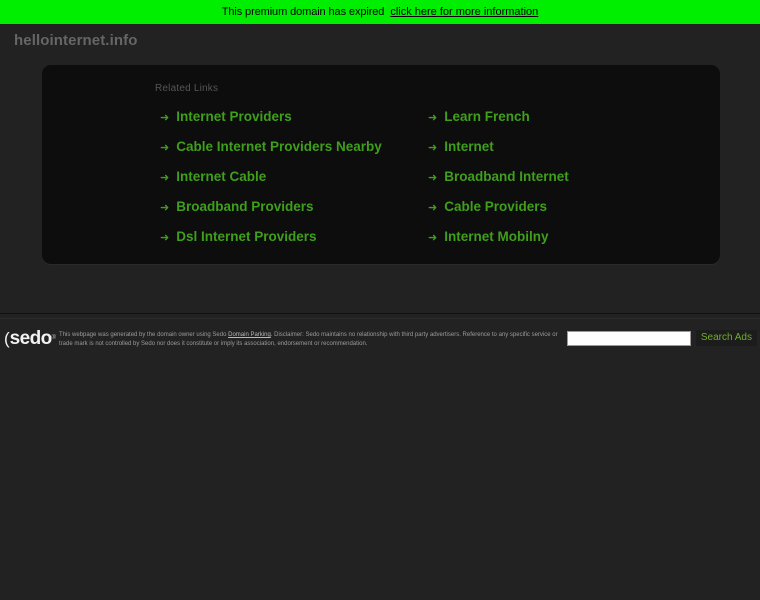  What do you see at coordinates (249, 335) in the screenshot?
I see `domain-parking-link: Domain Parking` at bounding box center [249, 335].